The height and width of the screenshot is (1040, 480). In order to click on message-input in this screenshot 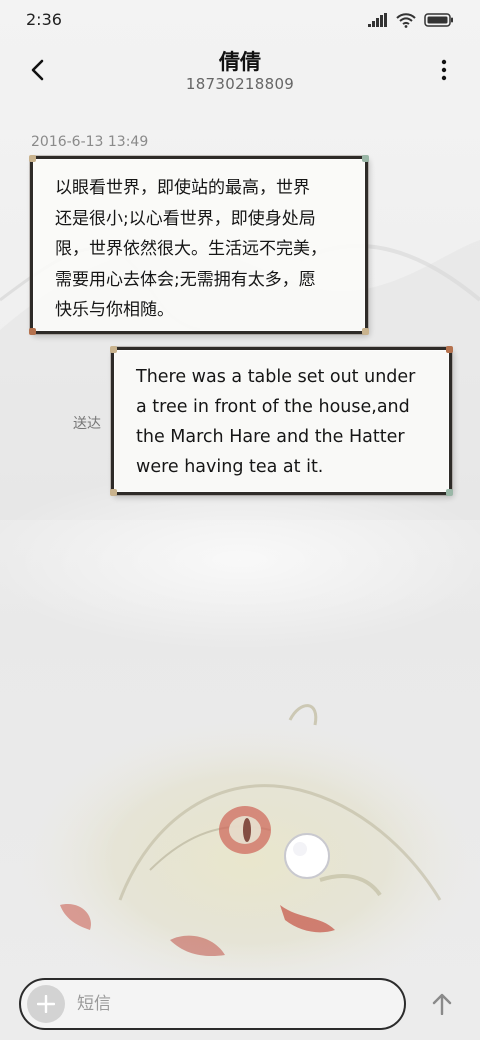, I will do `click(232, 1004)`.